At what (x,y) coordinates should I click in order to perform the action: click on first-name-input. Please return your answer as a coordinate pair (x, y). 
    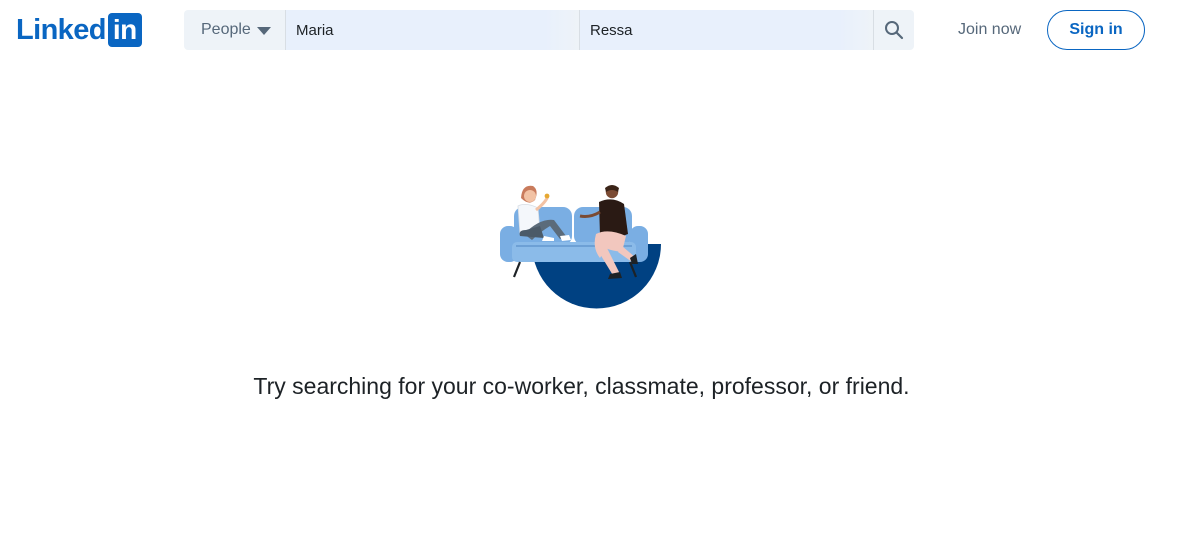
    Looking at the image, I should click on (433, 30).